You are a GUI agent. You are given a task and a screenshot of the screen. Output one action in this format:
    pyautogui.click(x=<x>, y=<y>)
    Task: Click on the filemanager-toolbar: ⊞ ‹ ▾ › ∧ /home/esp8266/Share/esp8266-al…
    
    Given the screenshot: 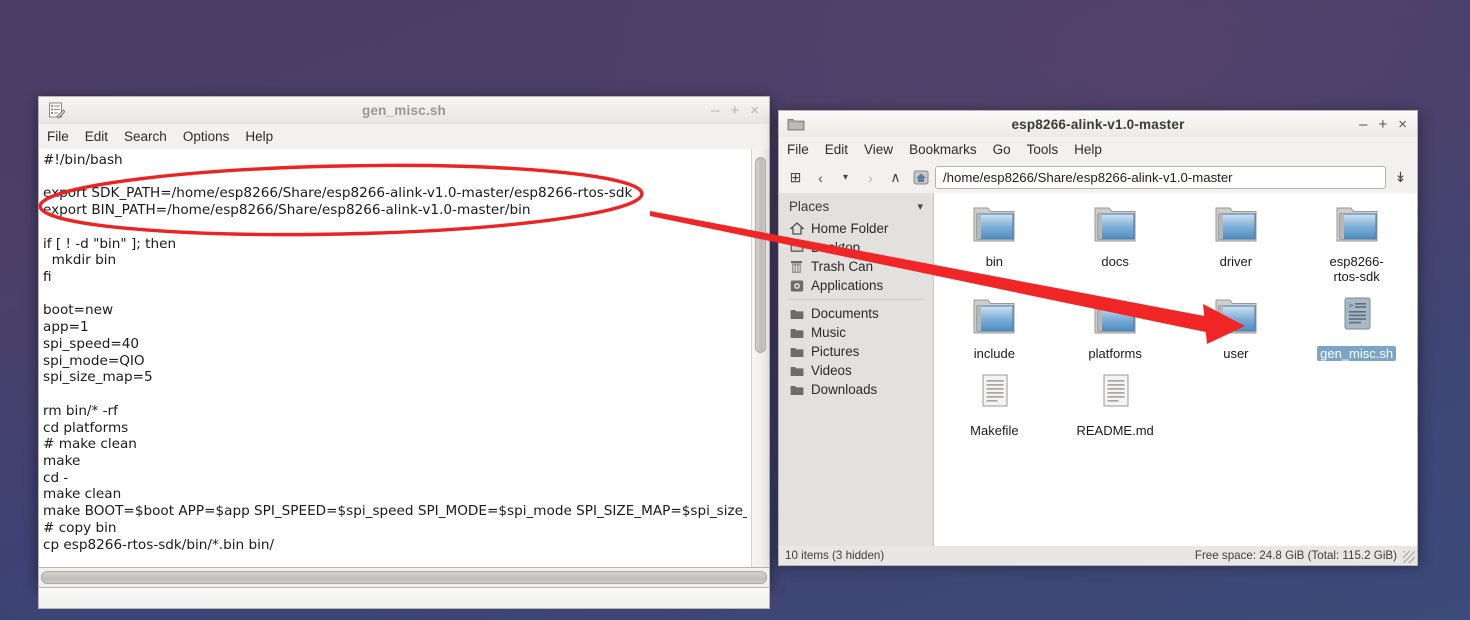 What is the action you would take?
    pyautogui.click(x=1098, y=177)
    